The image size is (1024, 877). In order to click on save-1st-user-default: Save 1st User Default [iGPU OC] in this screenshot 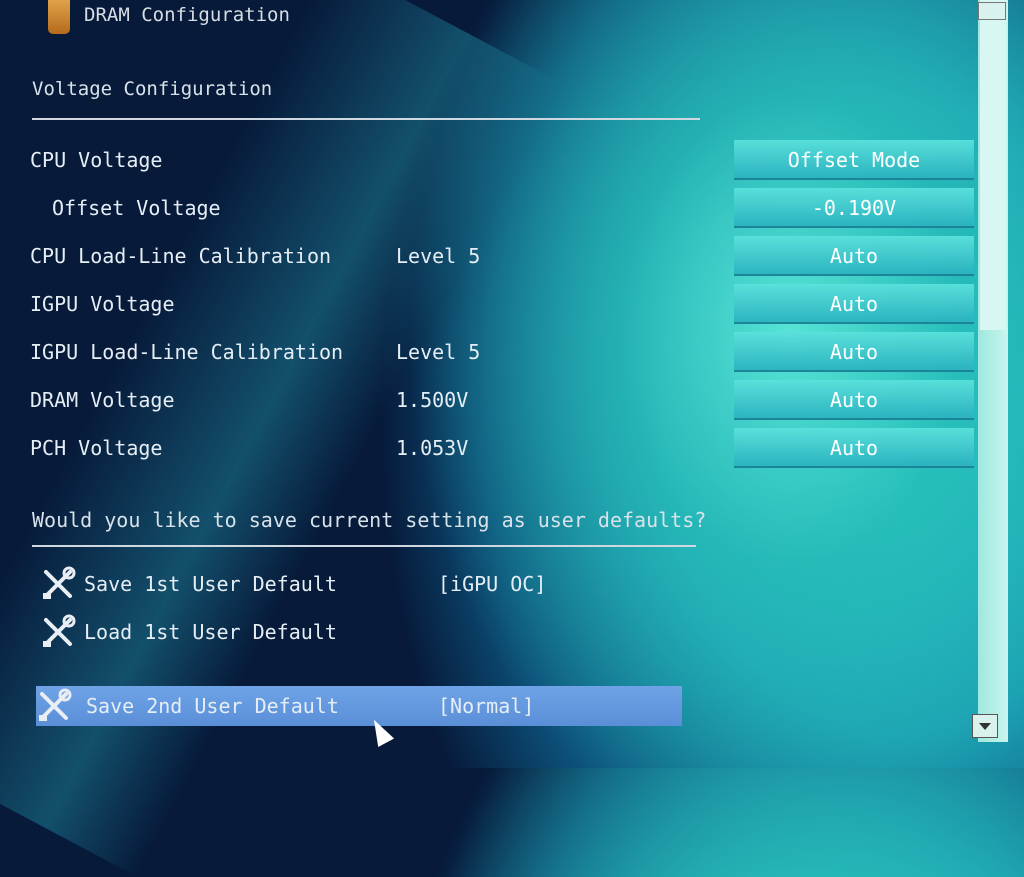, I will do `click(370, 584)`.